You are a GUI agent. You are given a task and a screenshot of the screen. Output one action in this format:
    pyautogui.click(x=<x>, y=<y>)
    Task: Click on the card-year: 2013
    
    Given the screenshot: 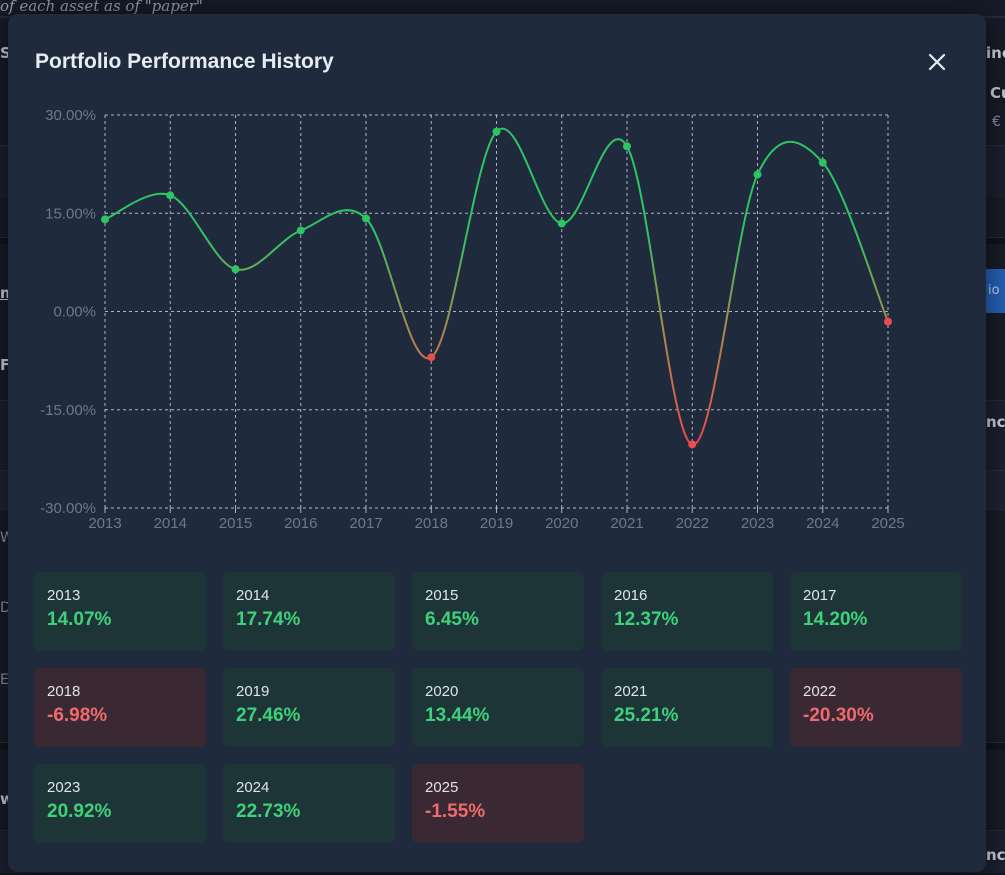 What is the action you would take?
    pyautogui.click(x=64, y=595)
    